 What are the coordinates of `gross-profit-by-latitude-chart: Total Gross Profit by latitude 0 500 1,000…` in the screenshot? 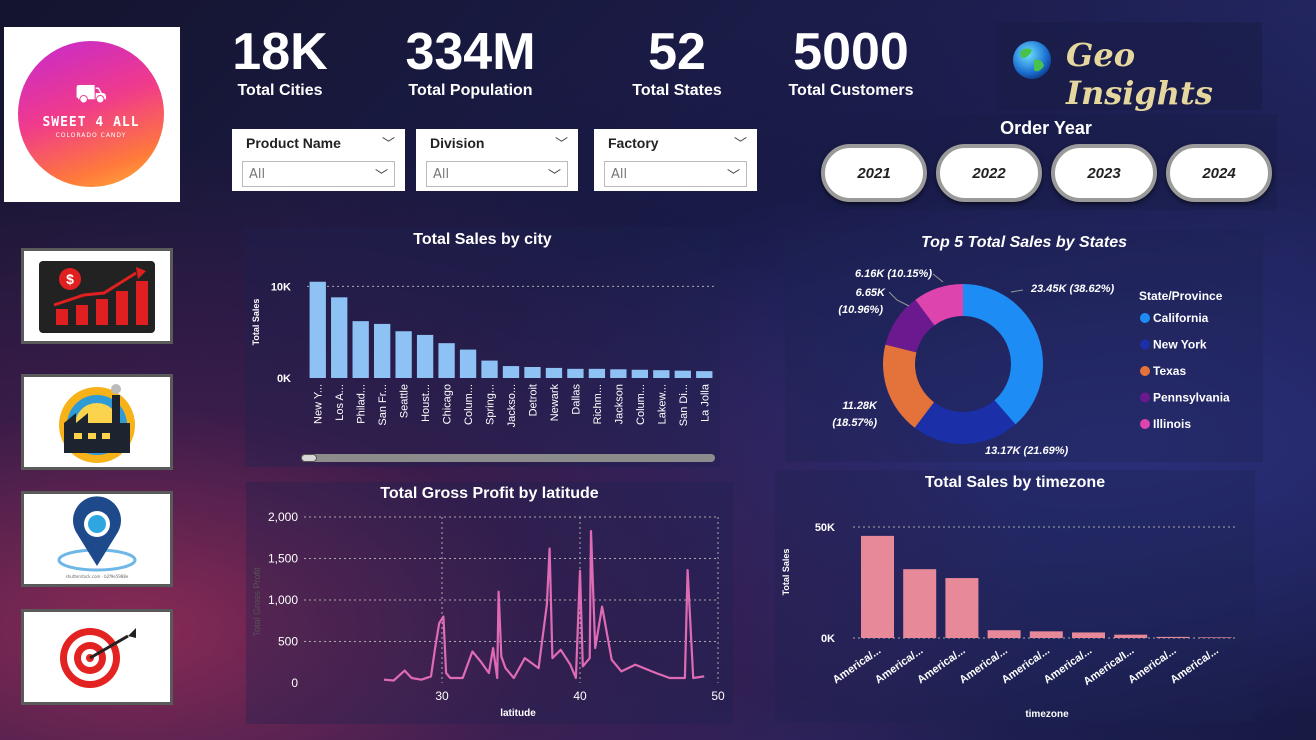 It's located at (489, 603).